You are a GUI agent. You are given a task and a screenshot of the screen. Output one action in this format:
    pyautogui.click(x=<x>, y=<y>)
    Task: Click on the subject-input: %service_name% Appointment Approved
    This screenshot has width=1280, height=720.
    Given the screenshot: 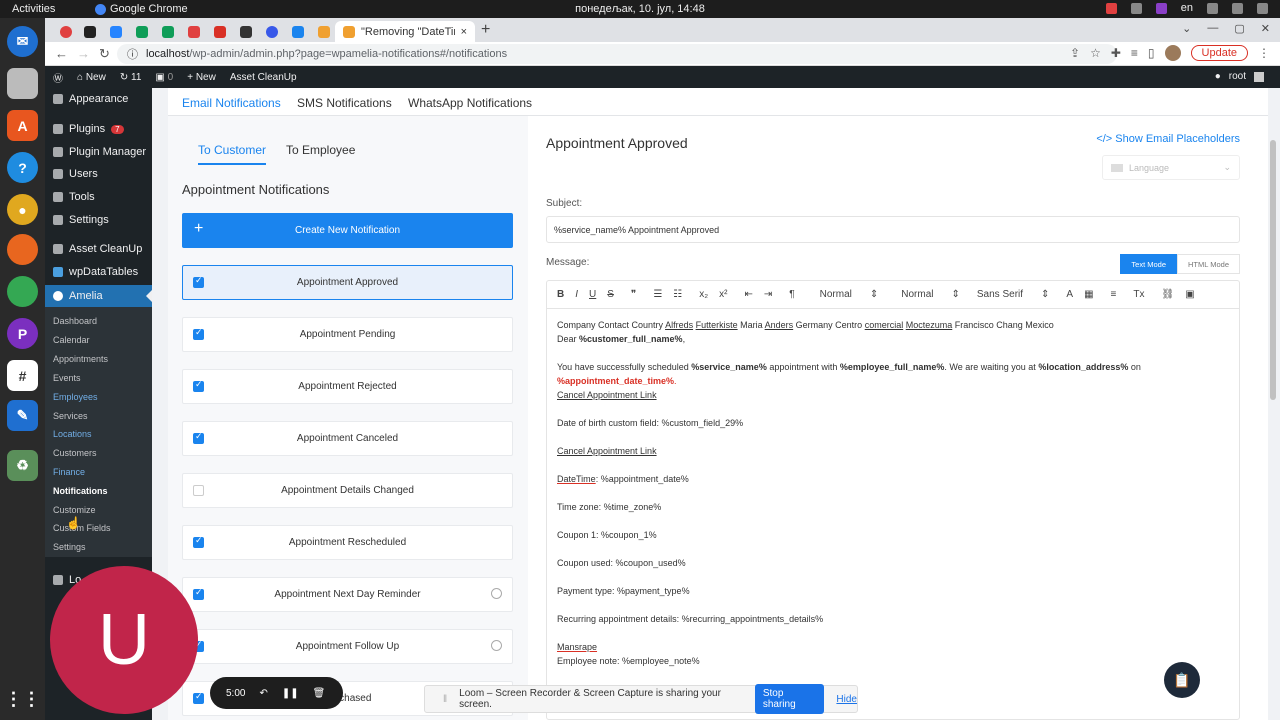 What is the action you would take?
    pyautogui.click(x=893, y=229)
    